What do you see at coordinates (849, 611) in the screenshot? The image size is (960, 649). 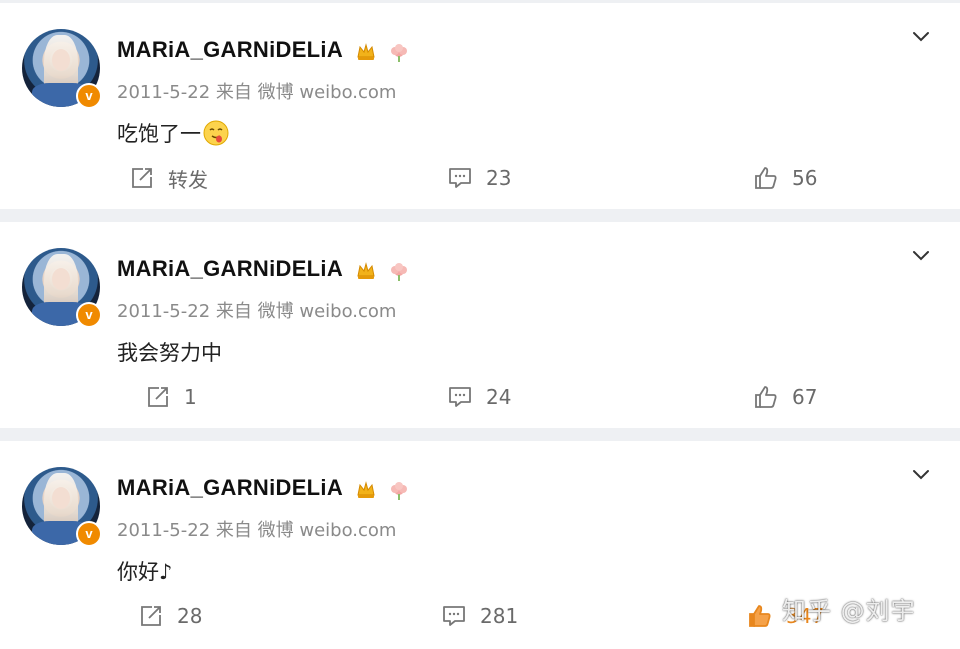 I see `watermark-text: 知乎 @刘宇` at bounding box center [849, 611].